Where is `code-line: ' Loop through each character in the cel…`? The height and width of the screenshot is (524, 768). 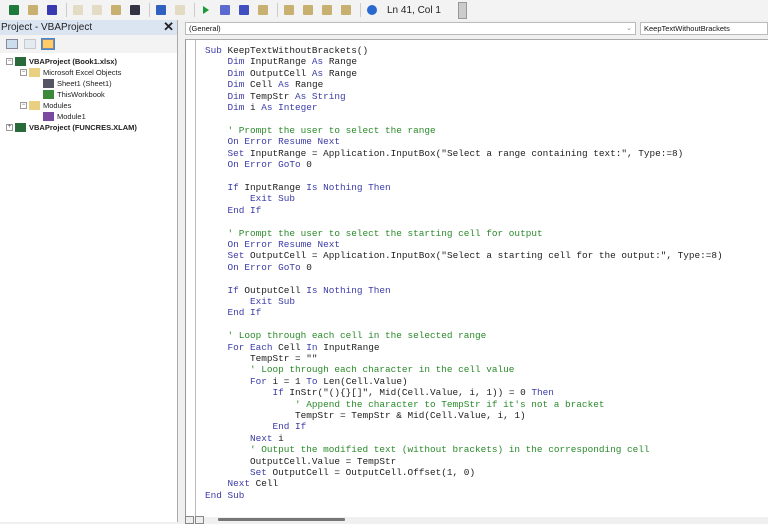
code-line: ' Loop through each character in the cel… is located at coordinates (464, 369).